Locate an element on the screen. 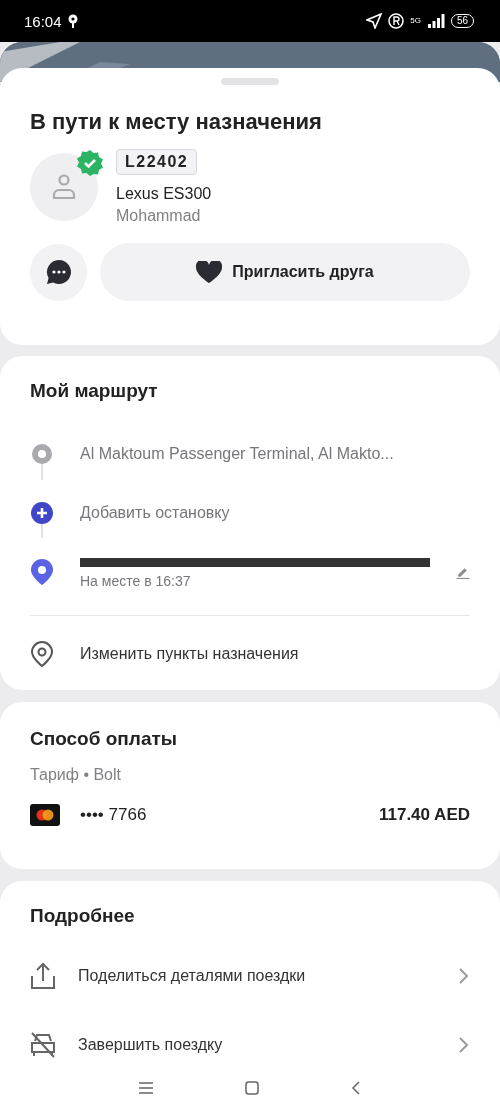 The image size is (500, 1111). clock: 16:04 is located at coordinates (43, 21).